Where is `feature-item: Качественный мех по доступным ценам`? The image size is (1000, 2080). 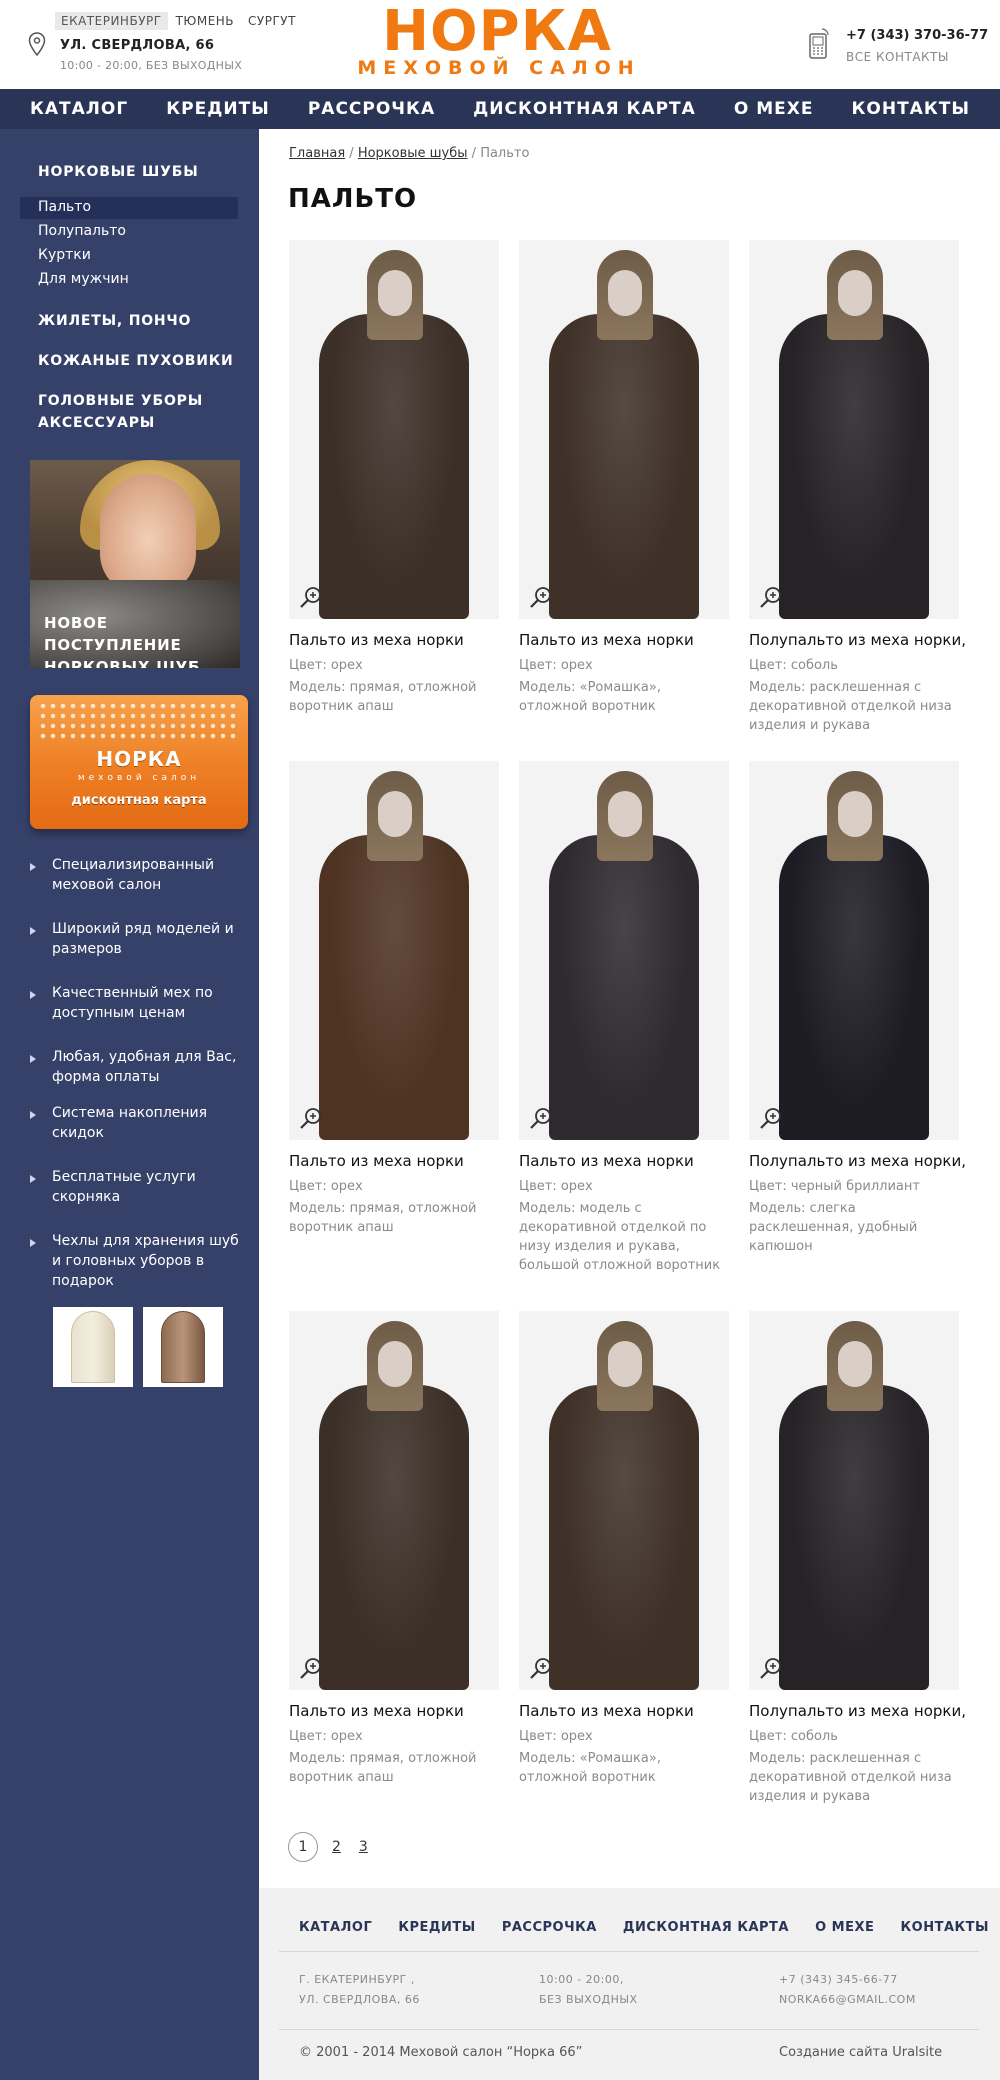
feature-item: Качественный мех по доступным ценам is located at coordinates (132, 1003).